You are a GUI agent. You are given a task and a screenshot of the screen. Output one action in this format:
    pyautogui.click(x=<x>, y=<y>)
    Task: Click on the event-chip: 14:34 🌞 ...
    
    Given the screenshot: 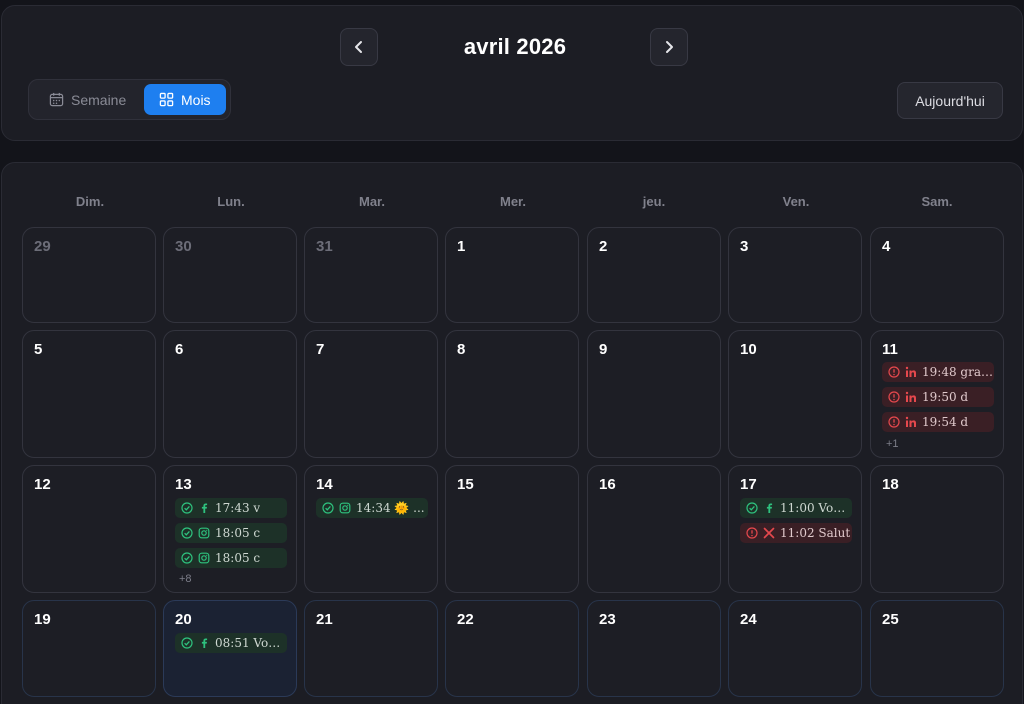 What is the action you would take?
    pyautogui.click(x=372, y=508)
    